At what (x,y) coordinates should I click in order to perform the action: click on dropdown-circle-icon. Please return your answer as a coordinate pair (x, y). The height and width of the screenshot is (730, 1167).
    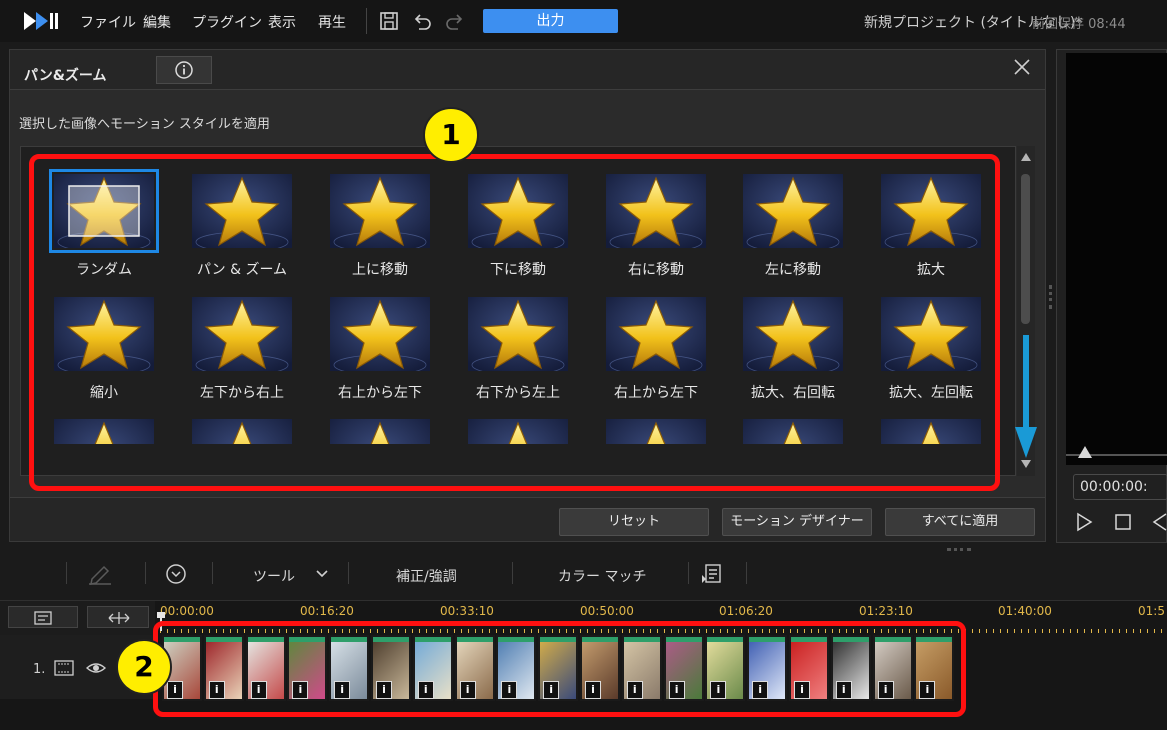
    Looking at the image, I should click on (176, 574).